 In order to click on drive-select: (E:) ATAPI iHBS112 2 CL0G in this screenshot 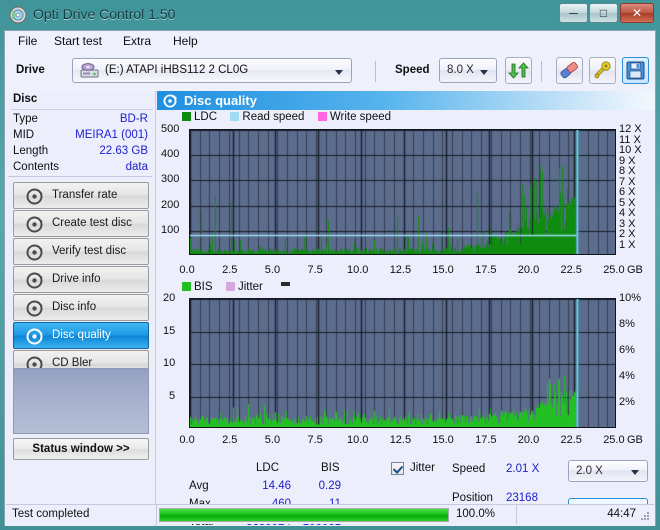, I will do `click(212, 70)`.